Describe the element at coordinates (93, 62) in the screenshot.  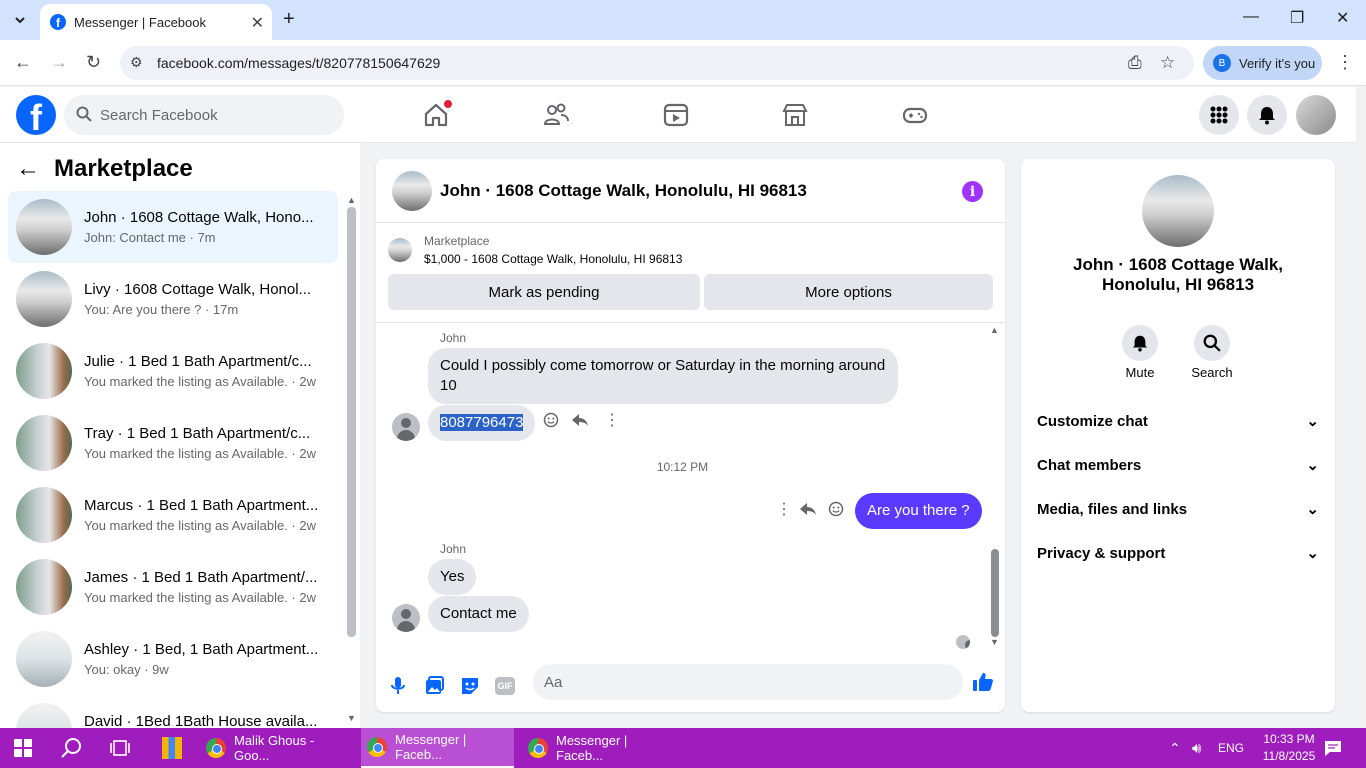
I see `reload-icon: ↻` at that location.